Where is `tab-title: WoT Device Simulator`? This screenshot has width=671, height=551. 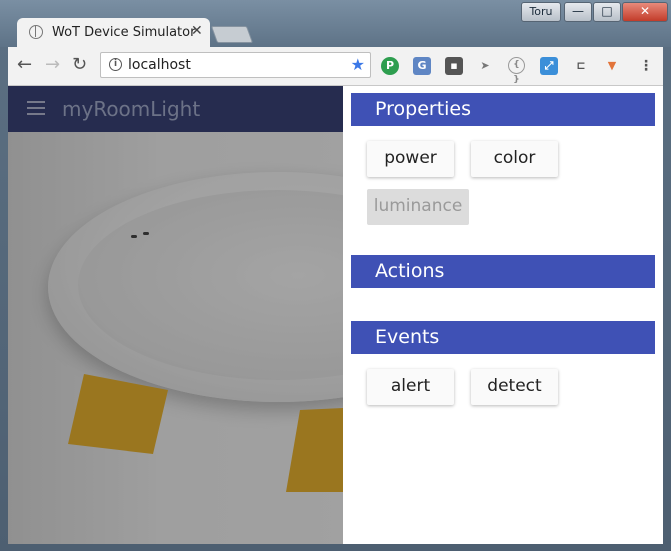
tab-title: WoT Device Simulator is located at coordinates (124, 32).